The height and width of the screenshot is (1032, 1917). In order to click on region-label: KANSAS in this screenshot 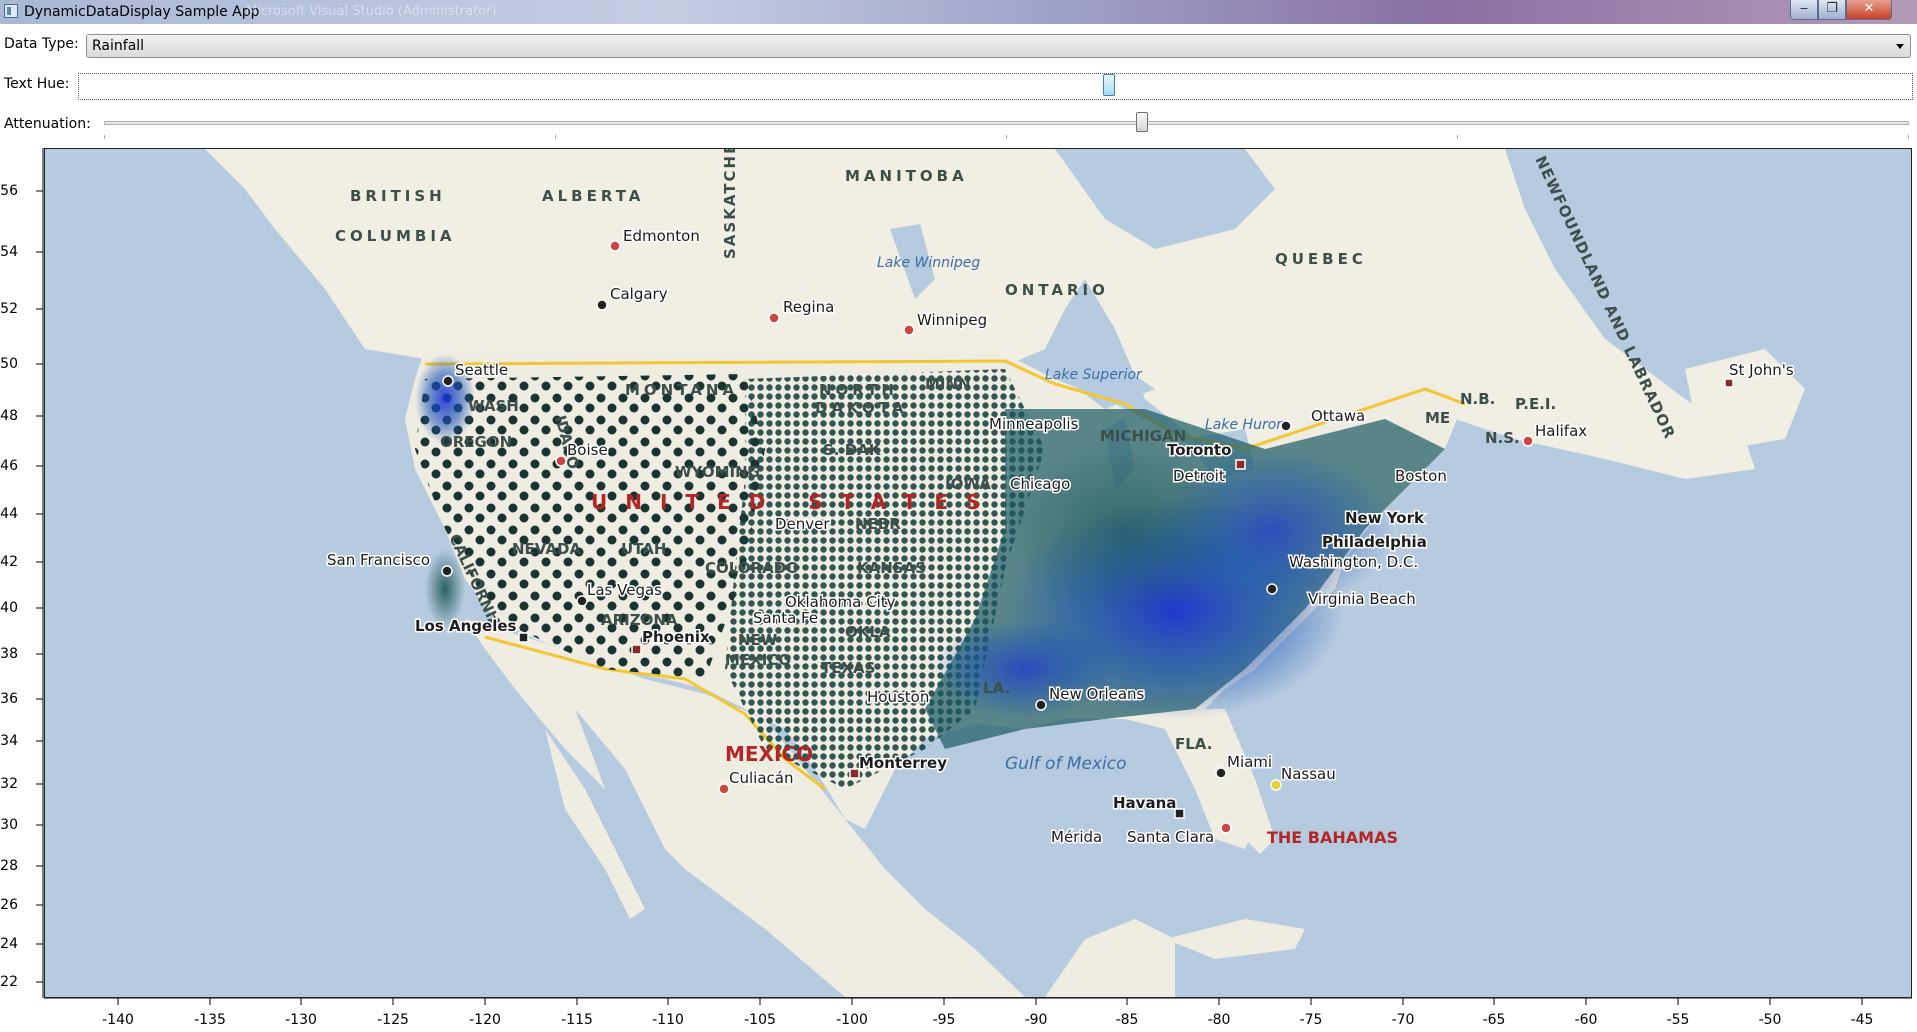, I will do `click(891, 568)`.